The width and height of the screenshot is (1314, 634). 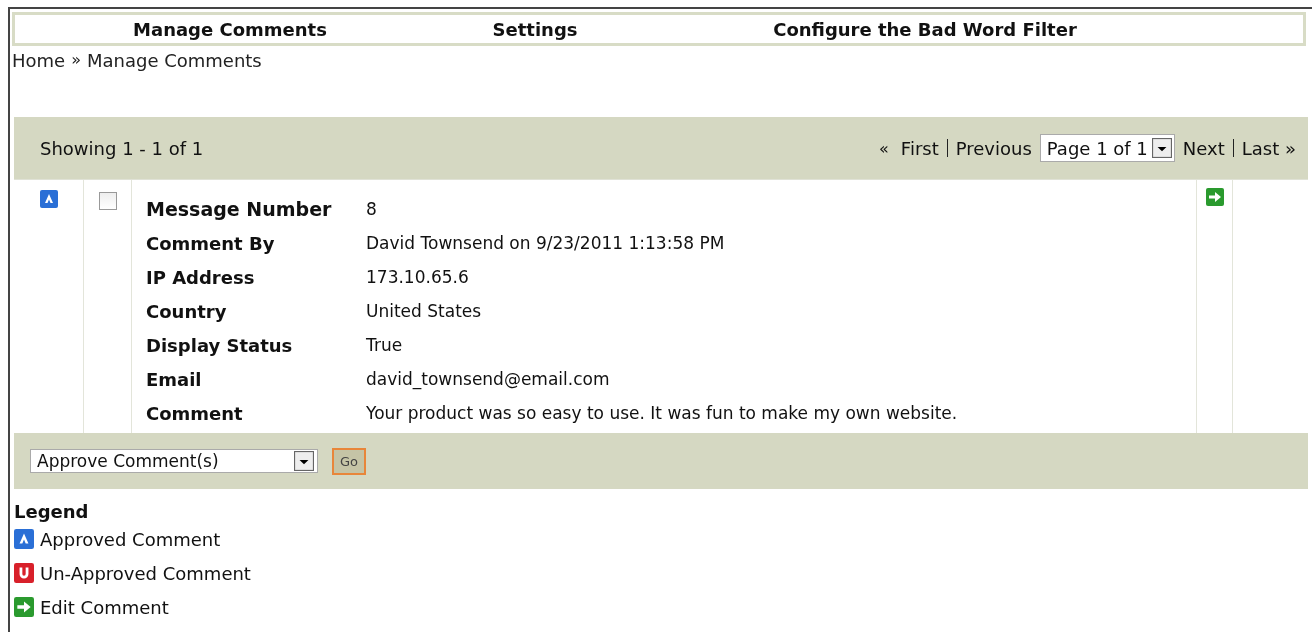 I want to click on field-label: IP Address, so click(x=201, y=277).